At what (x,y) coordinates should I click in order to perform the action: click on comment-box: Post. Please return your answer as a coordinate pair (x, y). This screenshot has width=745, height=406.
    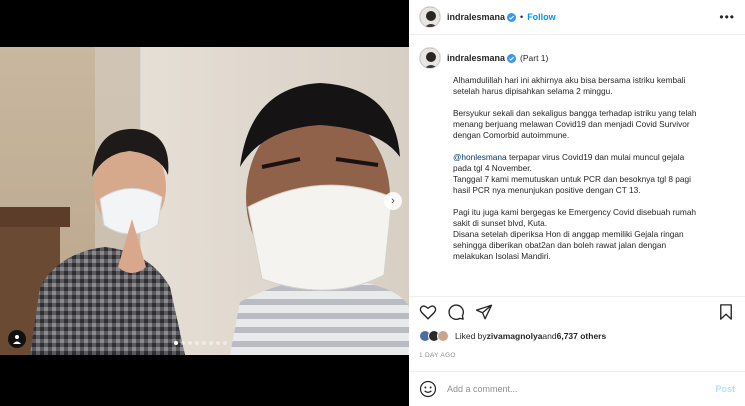
    Looking at the image, I should click on (577, 388).